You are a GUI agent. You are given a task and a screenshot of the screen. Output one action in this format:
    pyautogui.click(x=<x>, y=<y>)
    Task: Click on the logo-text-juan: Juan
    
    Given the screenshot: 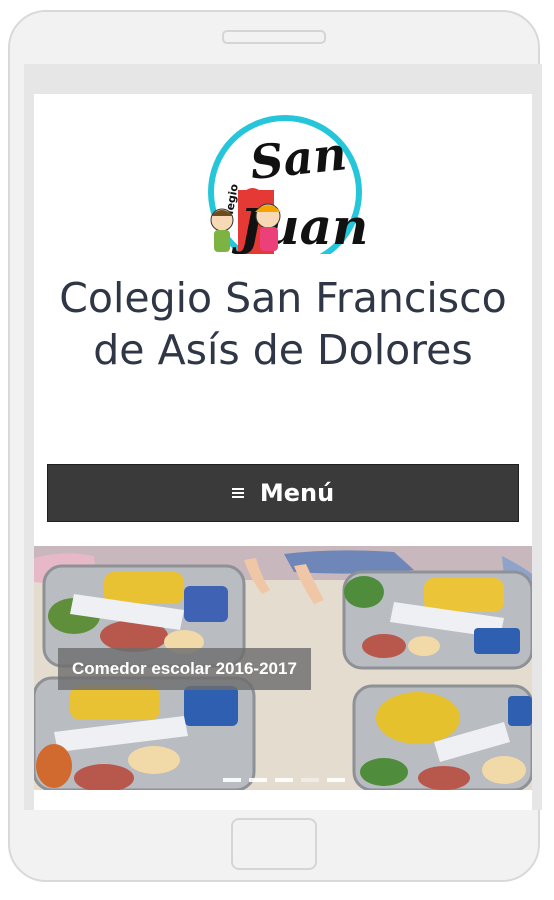 What is the action you would take?
    pyautogui.click(x=299, y=225)
    